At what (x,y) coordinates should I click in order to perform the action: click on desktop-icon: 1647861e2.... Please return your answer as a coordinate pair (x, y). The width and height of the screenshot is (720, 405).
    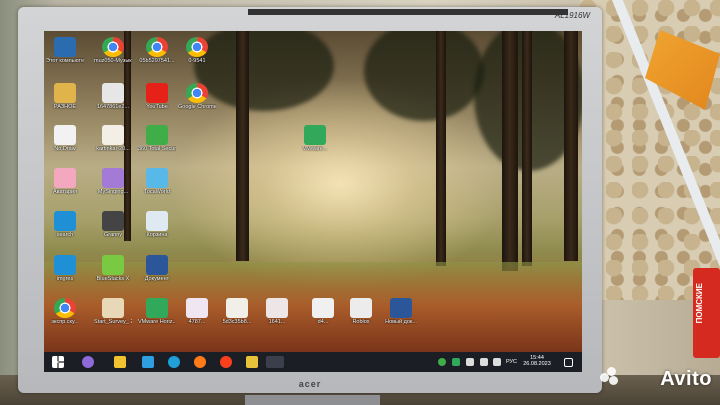
    Looking at the image, I should click on (113, 96).